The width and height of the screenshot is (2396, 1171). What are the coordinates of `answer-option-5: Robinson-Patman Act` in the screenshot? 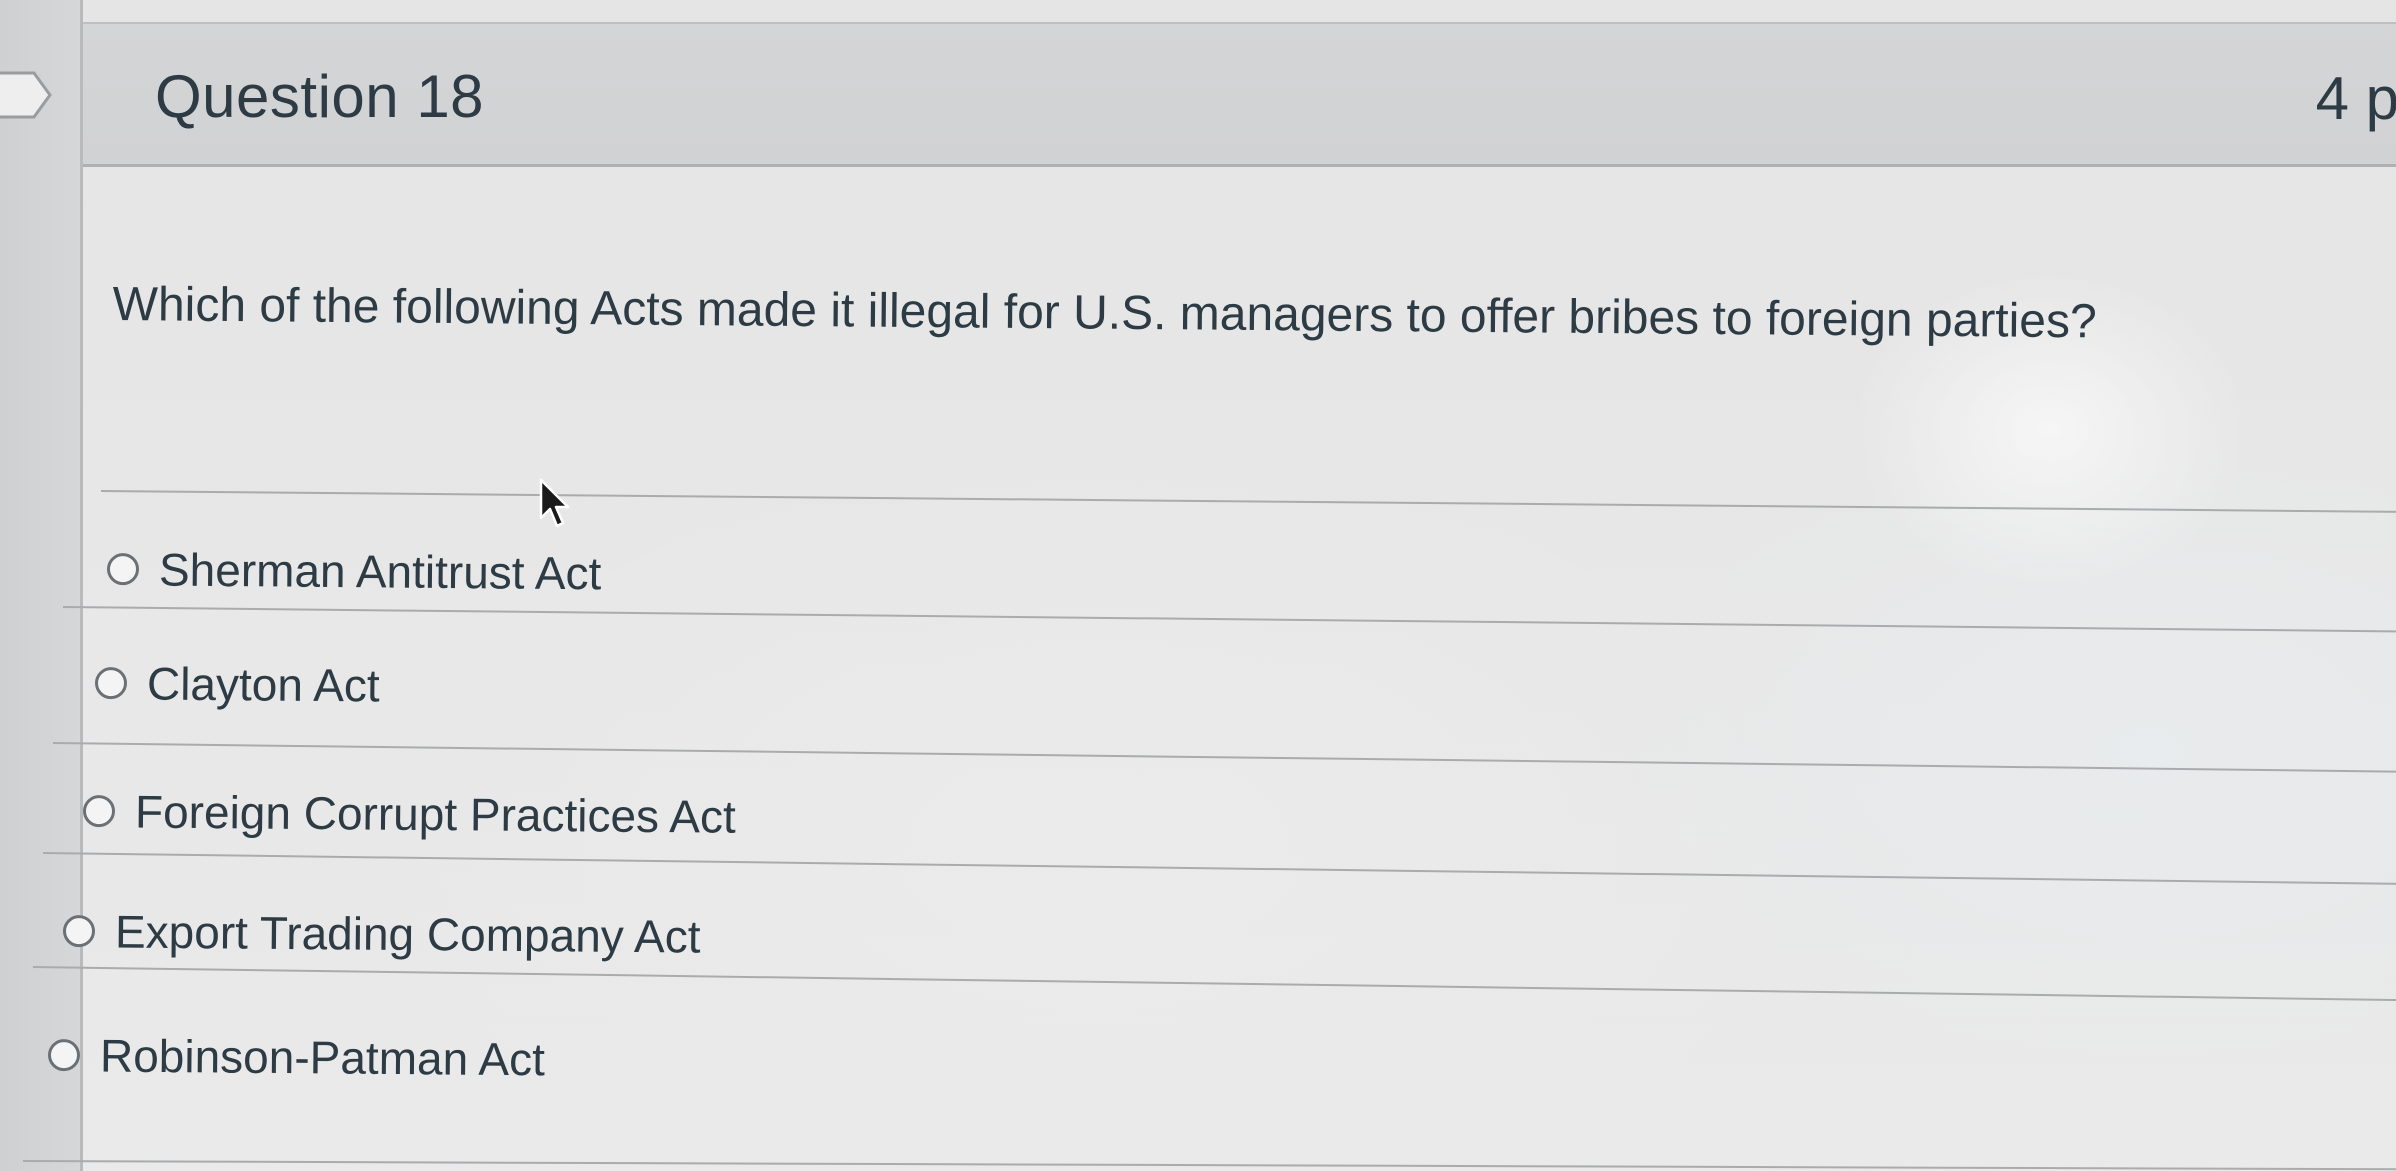 It's located at (296, 1057).